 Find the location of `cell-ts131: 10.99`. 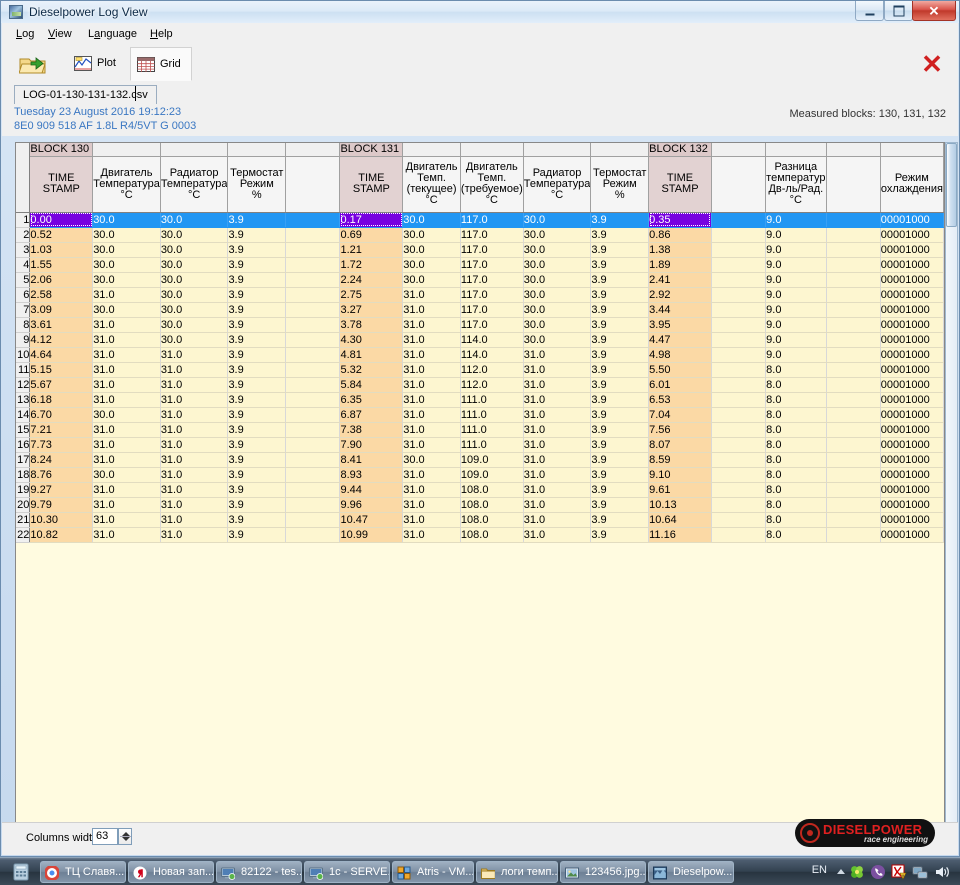

cell-ts131: 10.99 is located at coordinates (371, 535).